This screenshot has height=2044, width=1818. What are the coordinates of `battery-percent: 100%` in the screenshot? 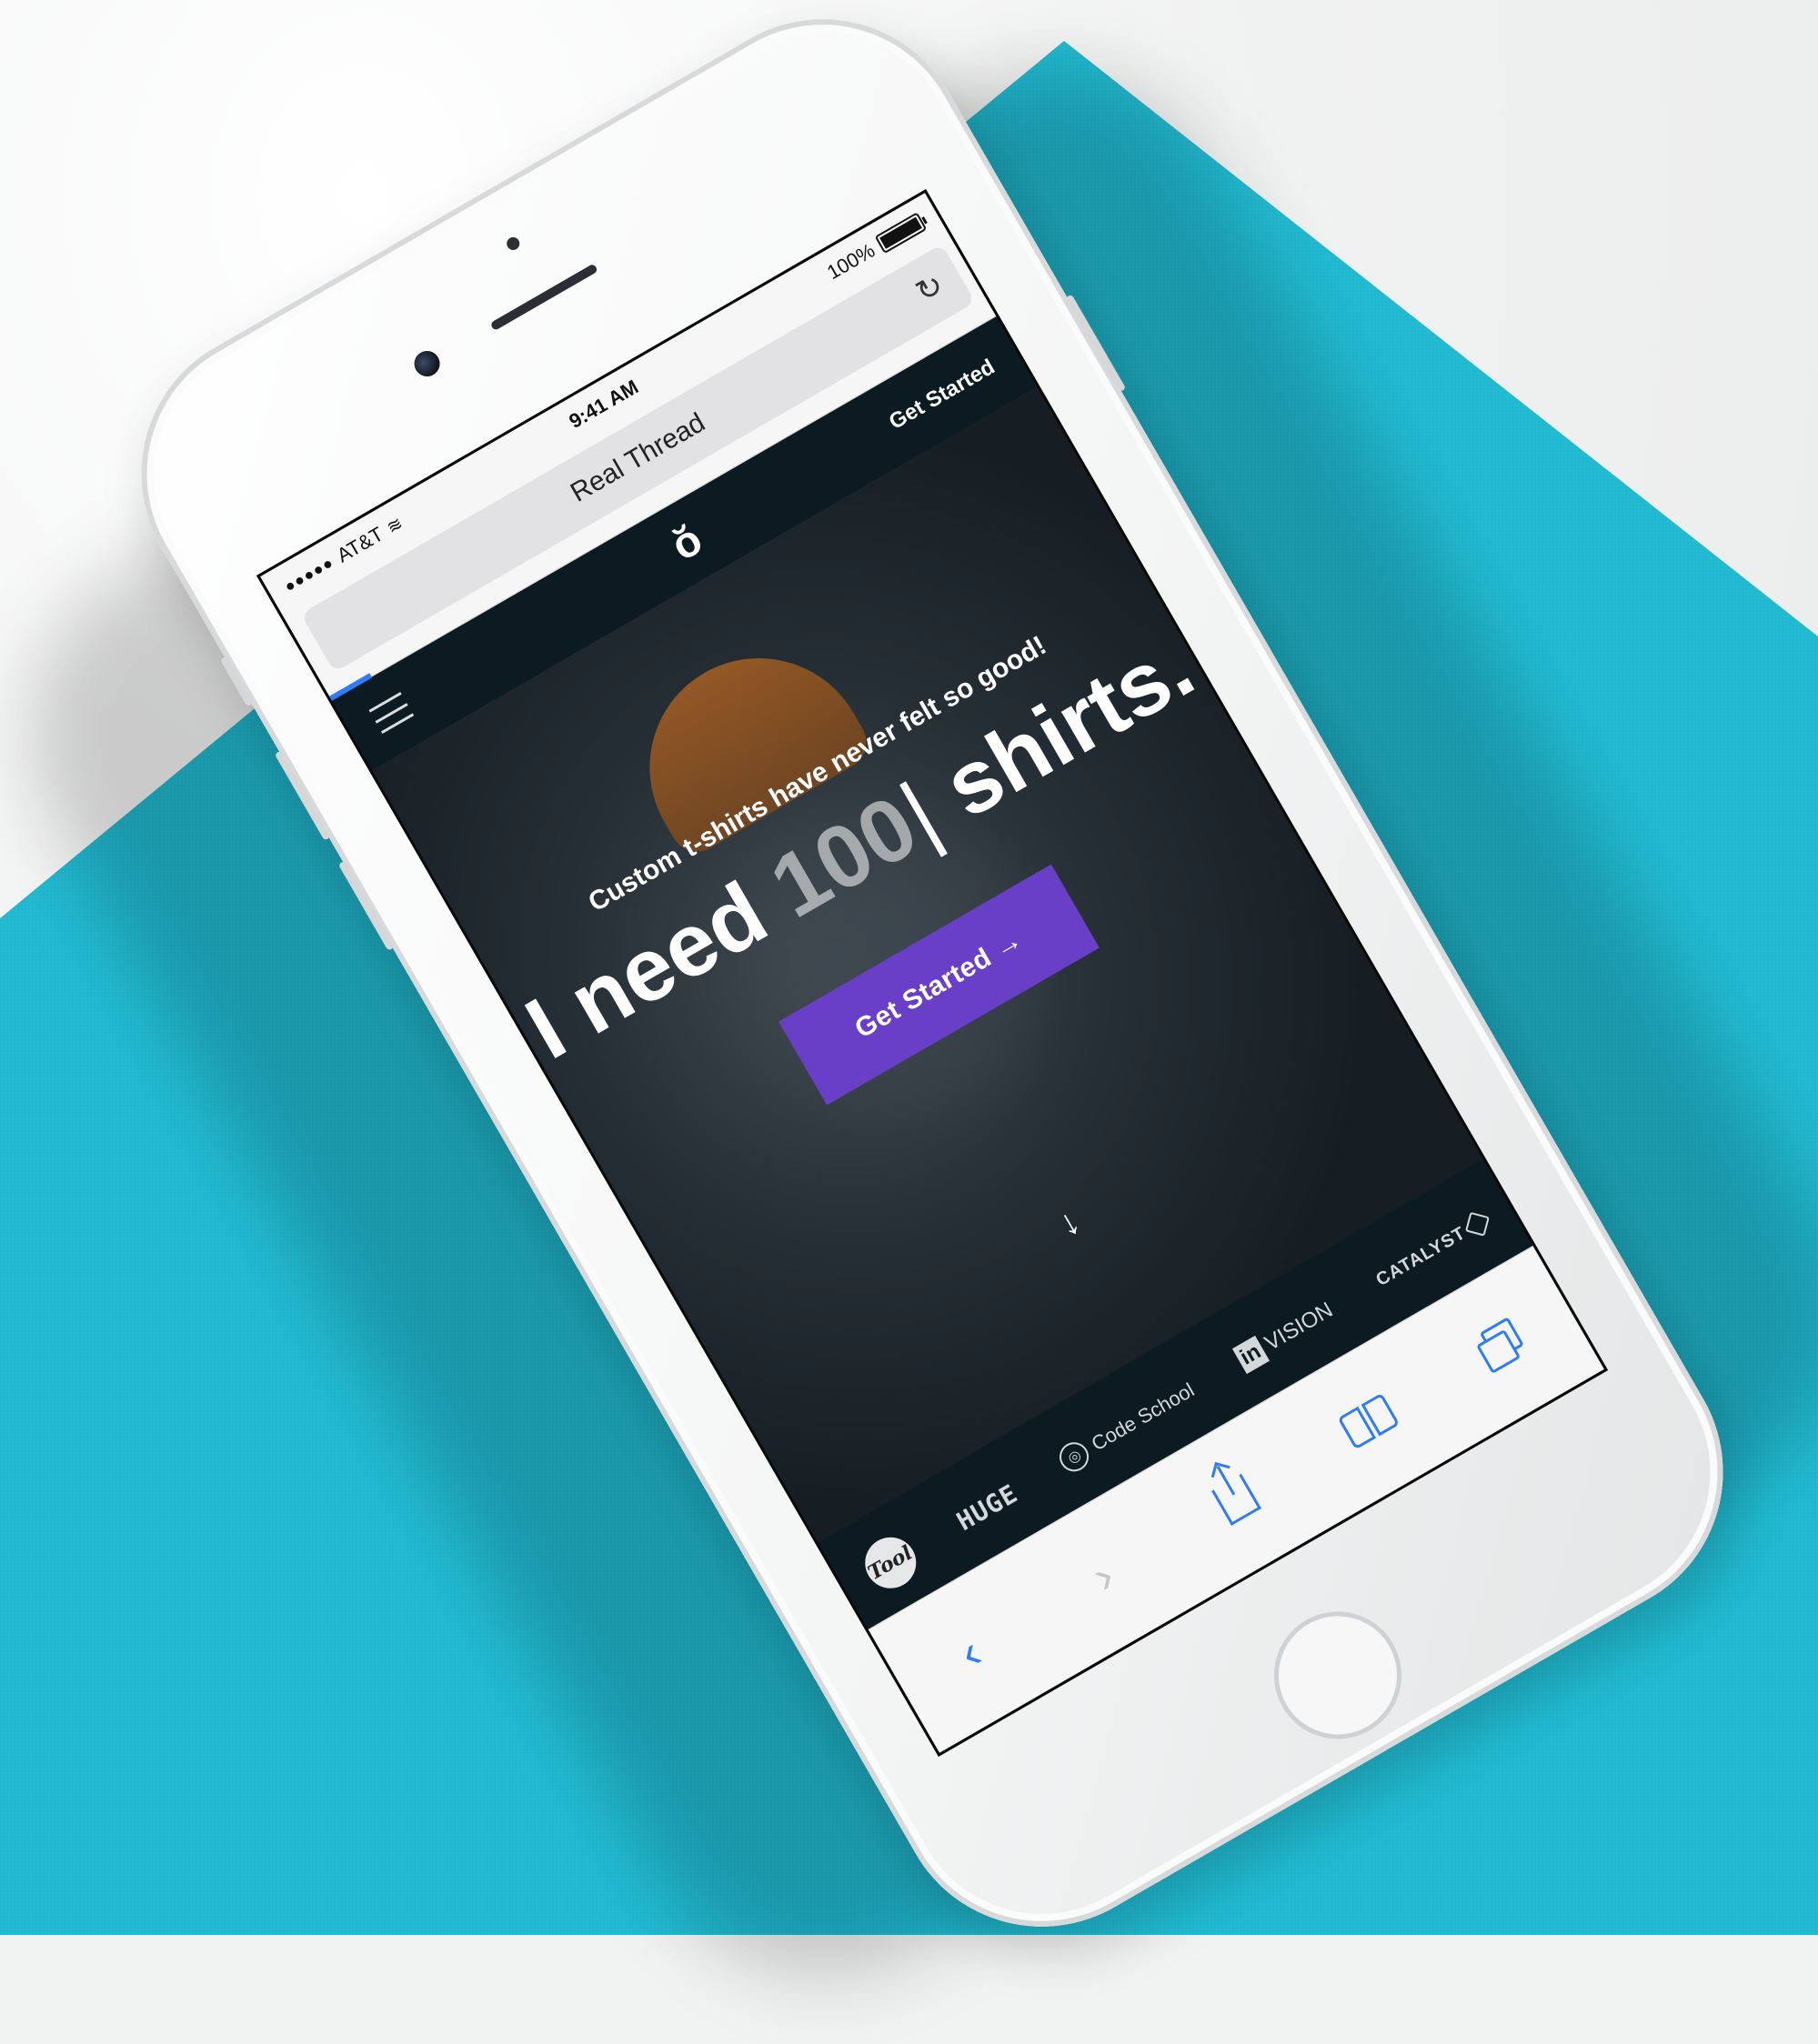 It's located at (850, 262).